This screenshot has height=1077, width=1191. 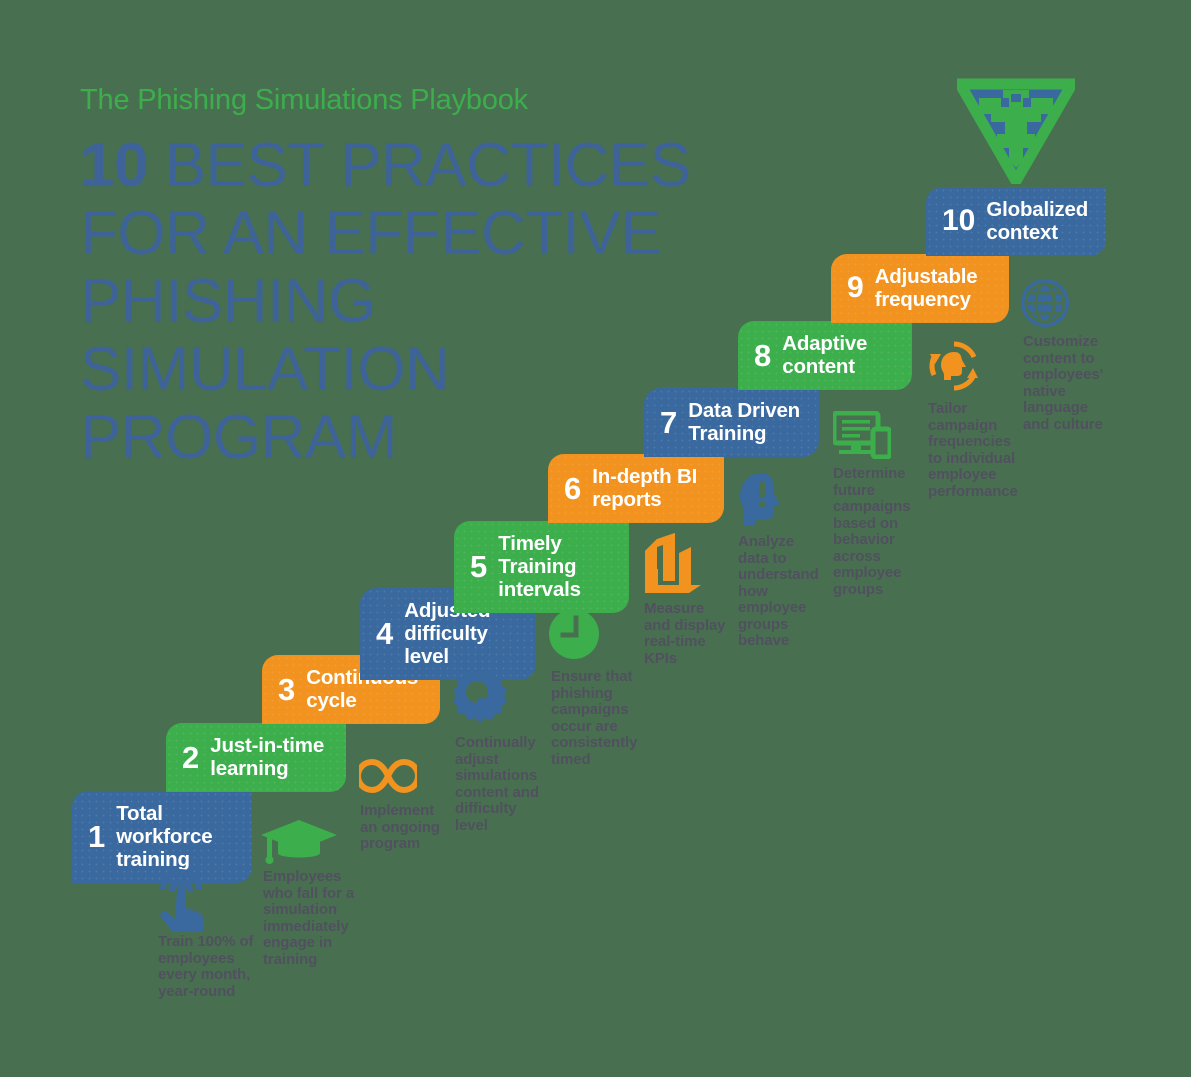 I want to click on step-badge-6: 6 In-depth BI reports, so click(x=636, y=488).